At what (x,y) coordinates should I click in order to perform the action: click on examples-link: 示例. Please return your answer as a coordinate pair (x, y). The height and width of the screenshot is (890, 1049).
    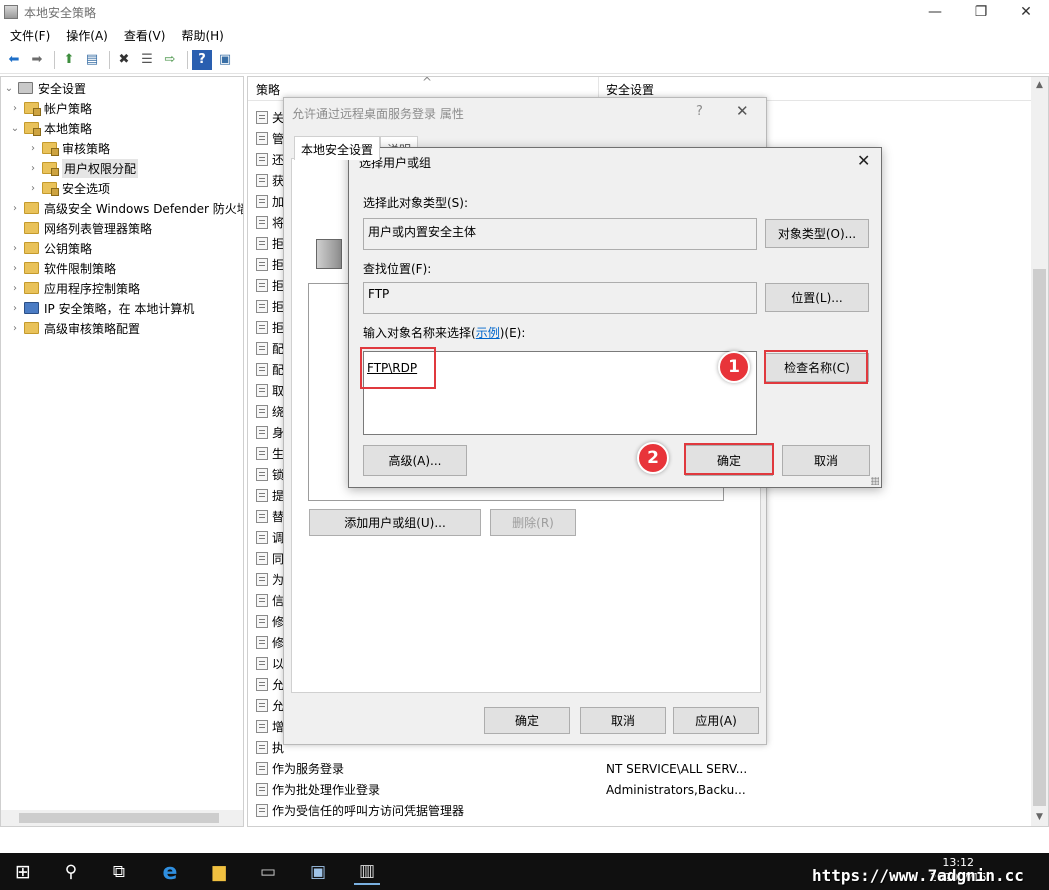
    Looking at the image, I should click on (488, 333).